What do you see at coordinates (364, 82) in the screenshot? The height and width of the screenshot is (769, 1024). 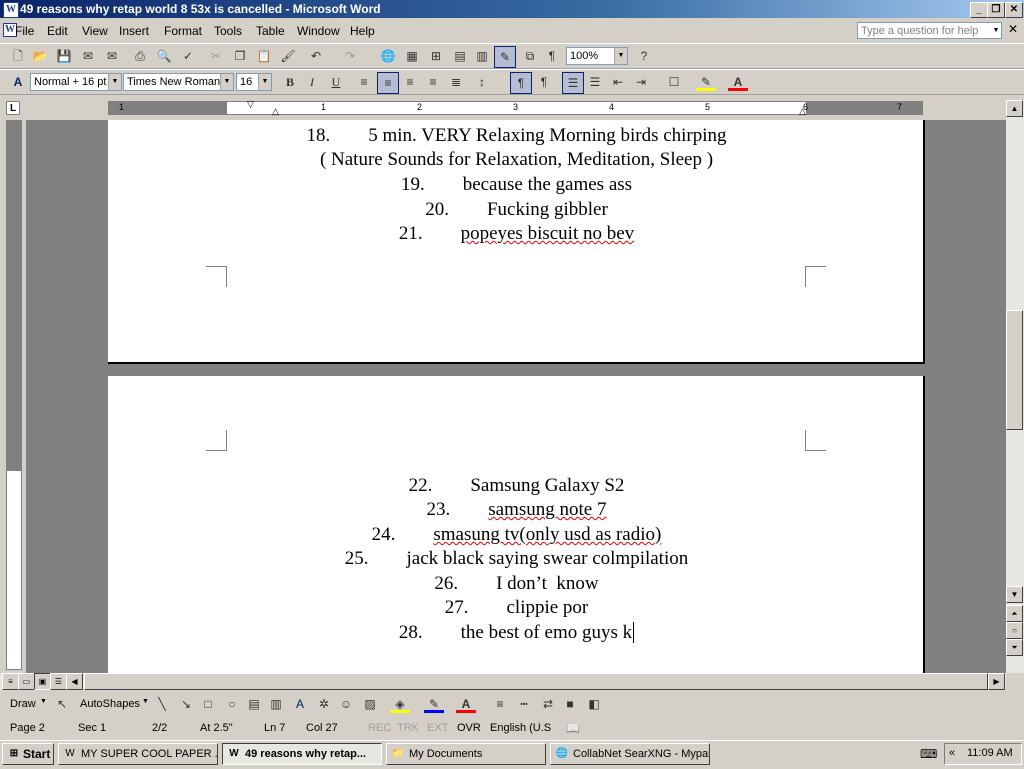 I see `align-left-icon: ≡` at bounding box center [364, 82].